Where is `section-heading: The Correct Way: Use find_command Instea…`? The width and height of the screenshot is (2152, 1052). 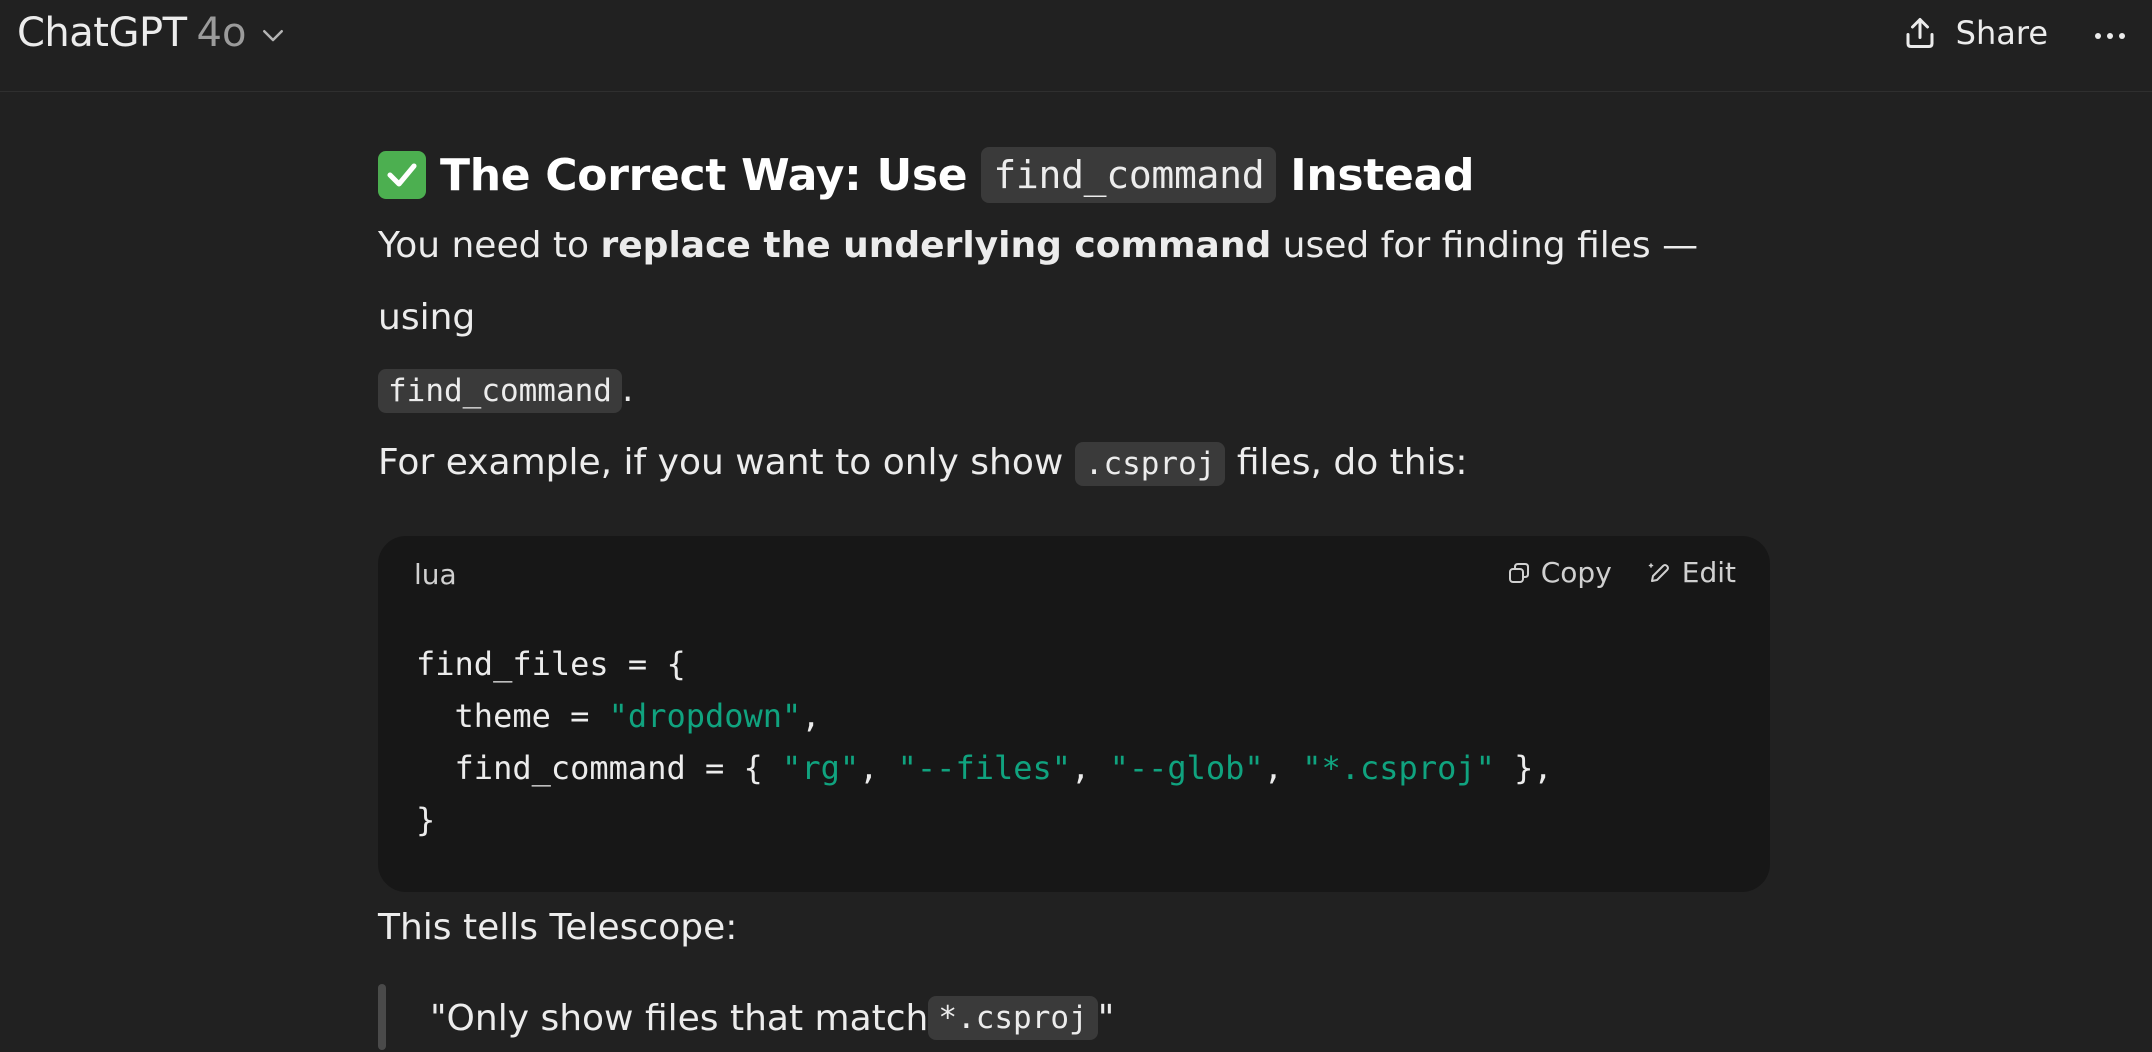 section-heading: The Correct Way: Use find_command Instea… is located at coordinates (1074, 175).